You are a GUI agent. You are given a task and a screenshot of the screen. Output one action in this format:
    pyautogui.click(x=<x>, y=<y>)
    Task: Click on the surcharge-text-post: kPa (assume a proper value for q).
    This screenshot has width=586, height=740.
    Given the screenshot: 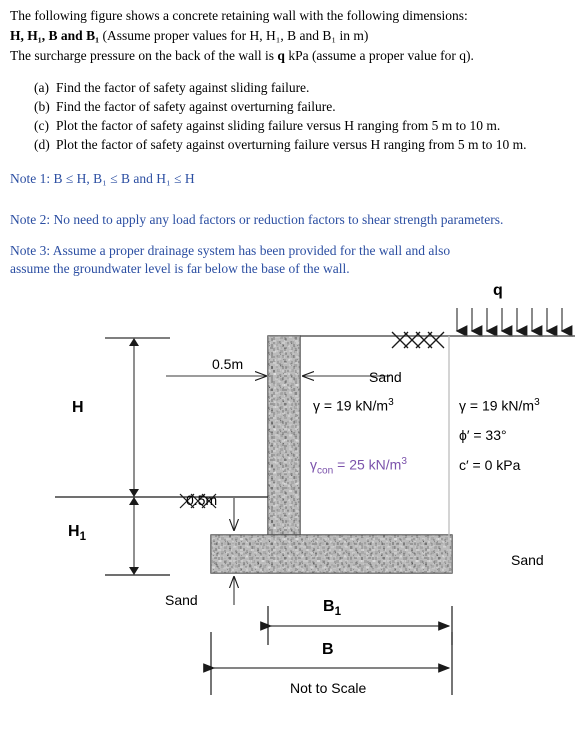 What is the action you would take?
    pyautogui.click(x=379, y=55)
    